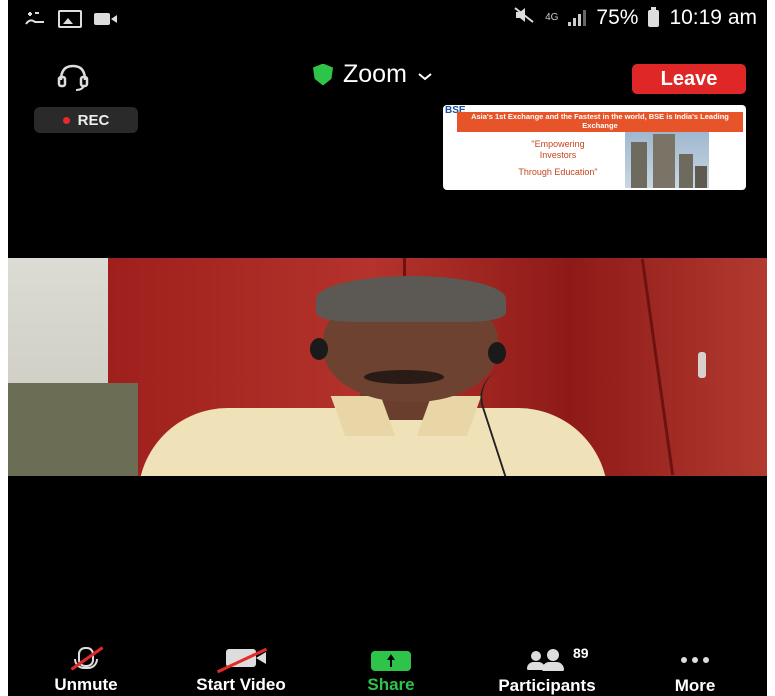 The width and height of the screenshot is (775, 696). Describe the element at coordinates (713, 17) in the screenshot. I see `clock-time: 10:19 am` at that location.